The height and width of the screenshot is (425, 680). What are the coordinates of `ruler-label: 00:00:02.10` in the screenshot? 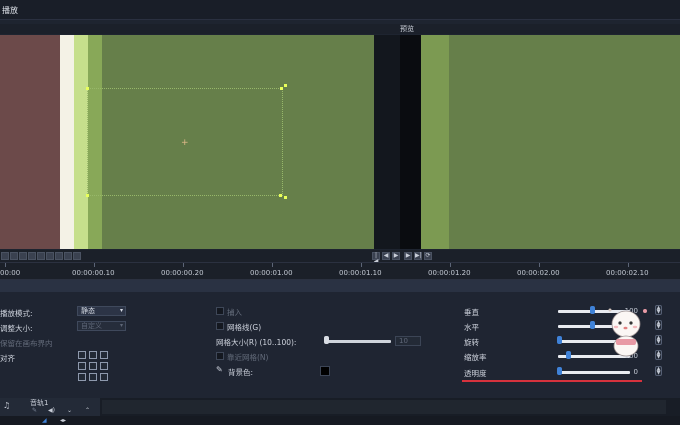 It's located at (627, 273).